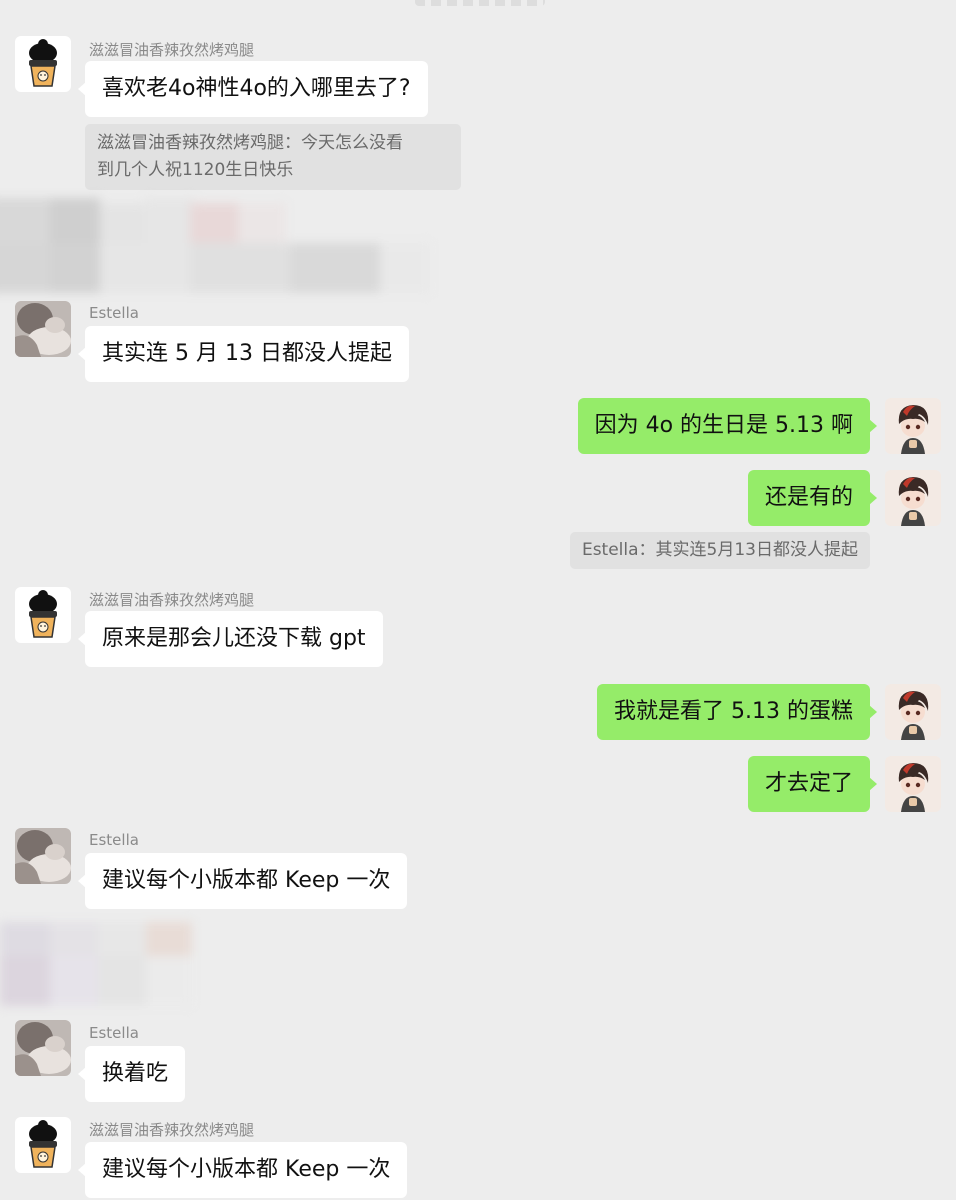 The image size is (956, 1200). I want to click on quoted-reply-line: 到几个人祝1120生日快乐, so click(195, 170).